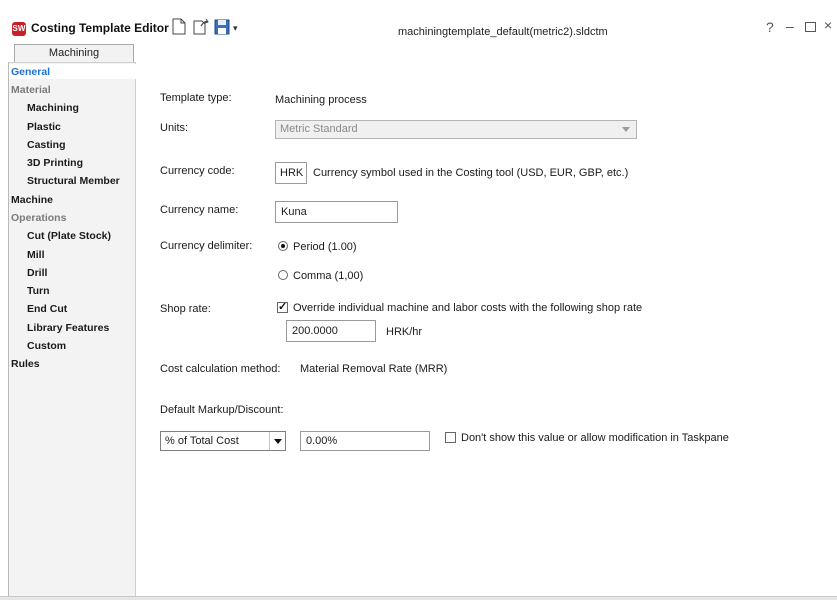 The width and height of the screenshot is (837, 600). Describe the element at coordinates (220, 369) in the screenshot. I see `cost-method-label: Cost calculation method:` at that location.